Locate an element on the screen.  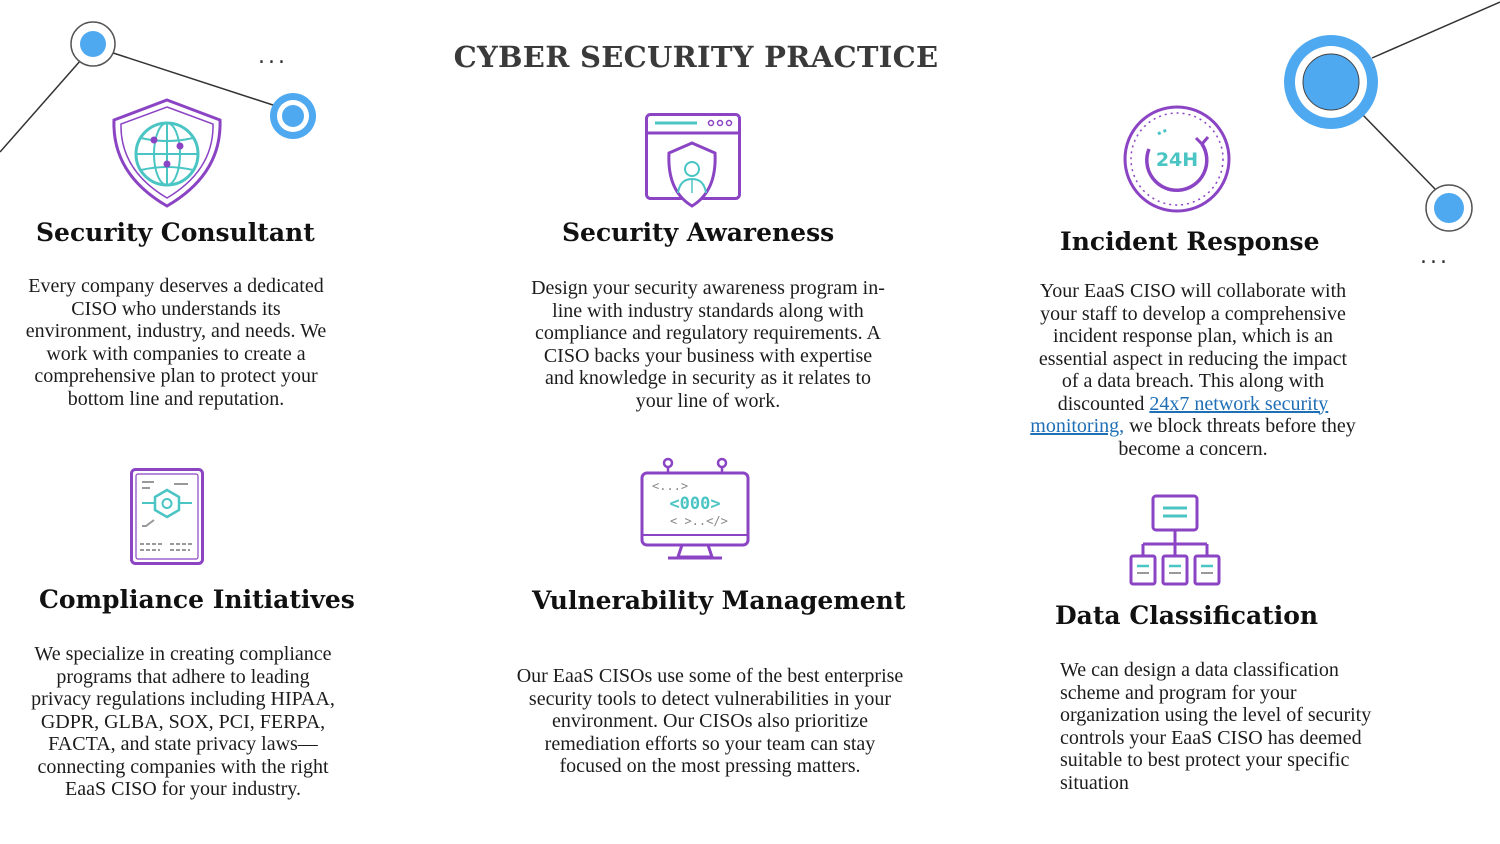
security-consultant-heading: Security Consultant is located at coordinates (175, 232).